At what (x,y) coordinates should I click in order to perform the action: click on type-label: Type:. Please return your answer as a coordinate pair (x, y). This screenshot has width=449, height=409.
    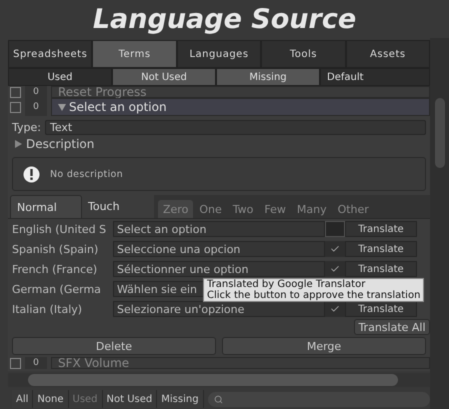
    Looking at the image, I should click on (26, 127).